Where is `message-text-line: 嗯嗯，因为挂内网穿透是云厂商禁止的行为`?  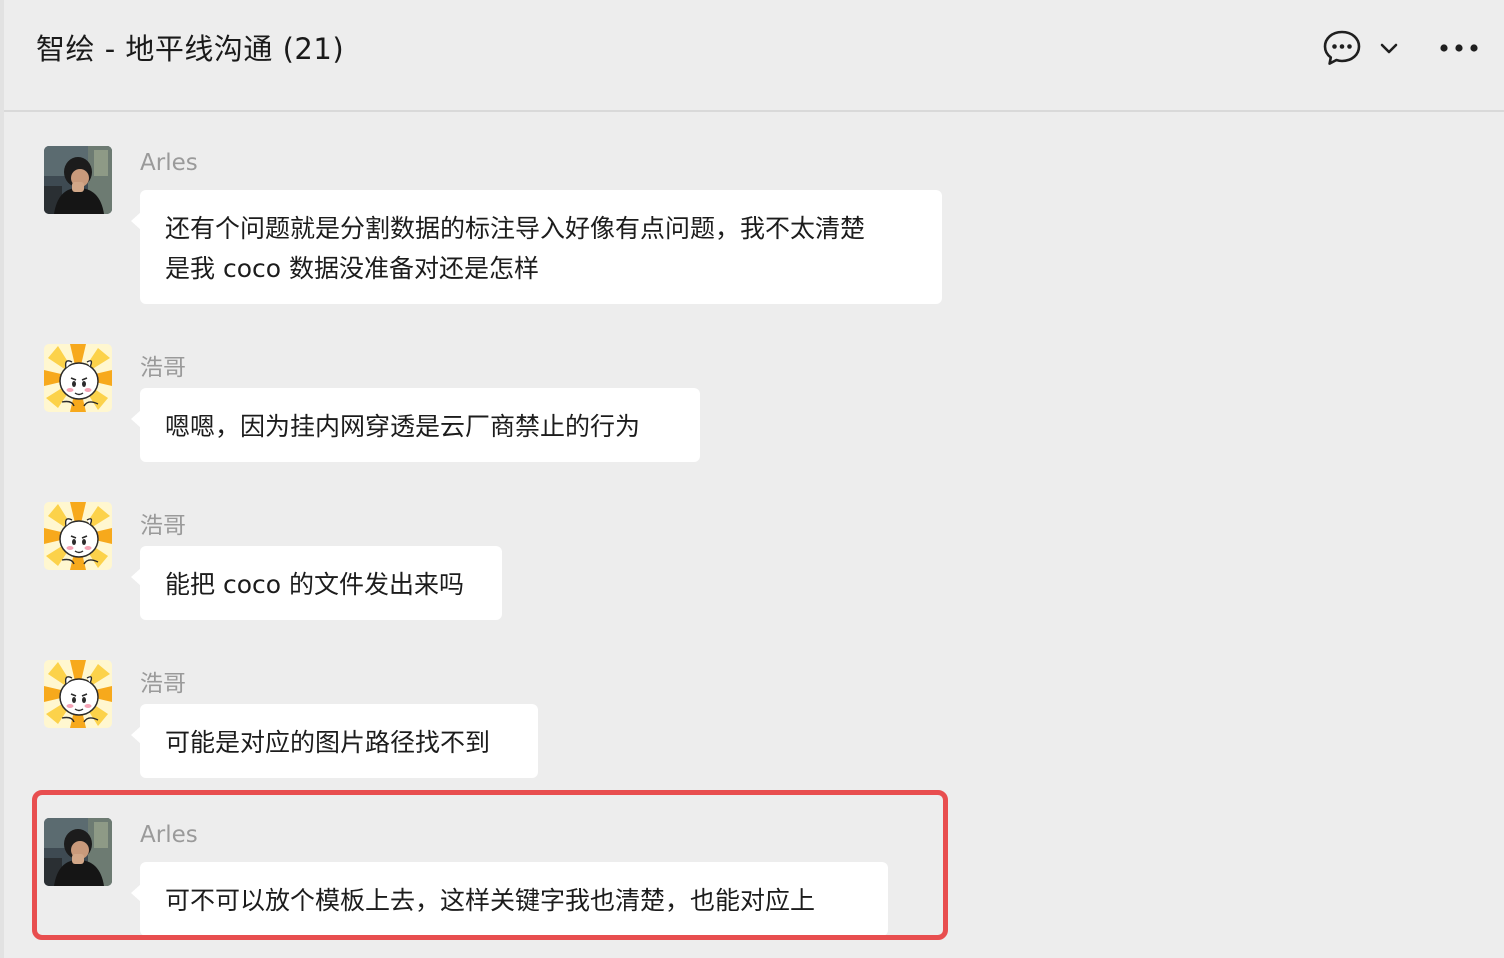
message-text-line: 嗯嗯，因为挂内网穿透是云厂商禁止的行为 is located at coordinates (403, 426).